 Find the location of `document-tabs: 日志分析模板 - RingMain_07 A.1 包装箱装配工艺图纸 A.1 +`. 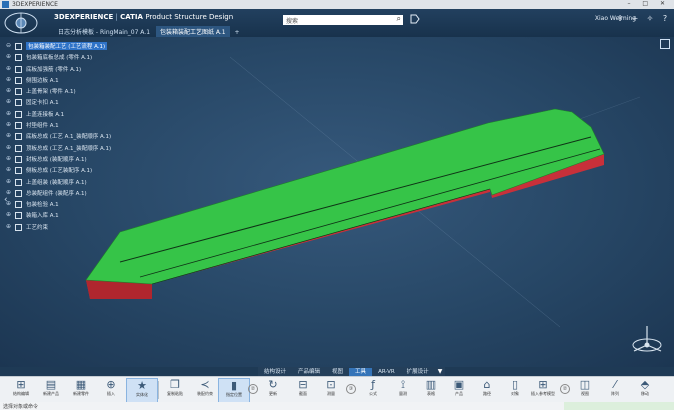

document-tabs: 日志分析模板 - RingMain_07 A.1 包装箱装配工艺图纸 A.1 + is located at coordinates (148, 32).